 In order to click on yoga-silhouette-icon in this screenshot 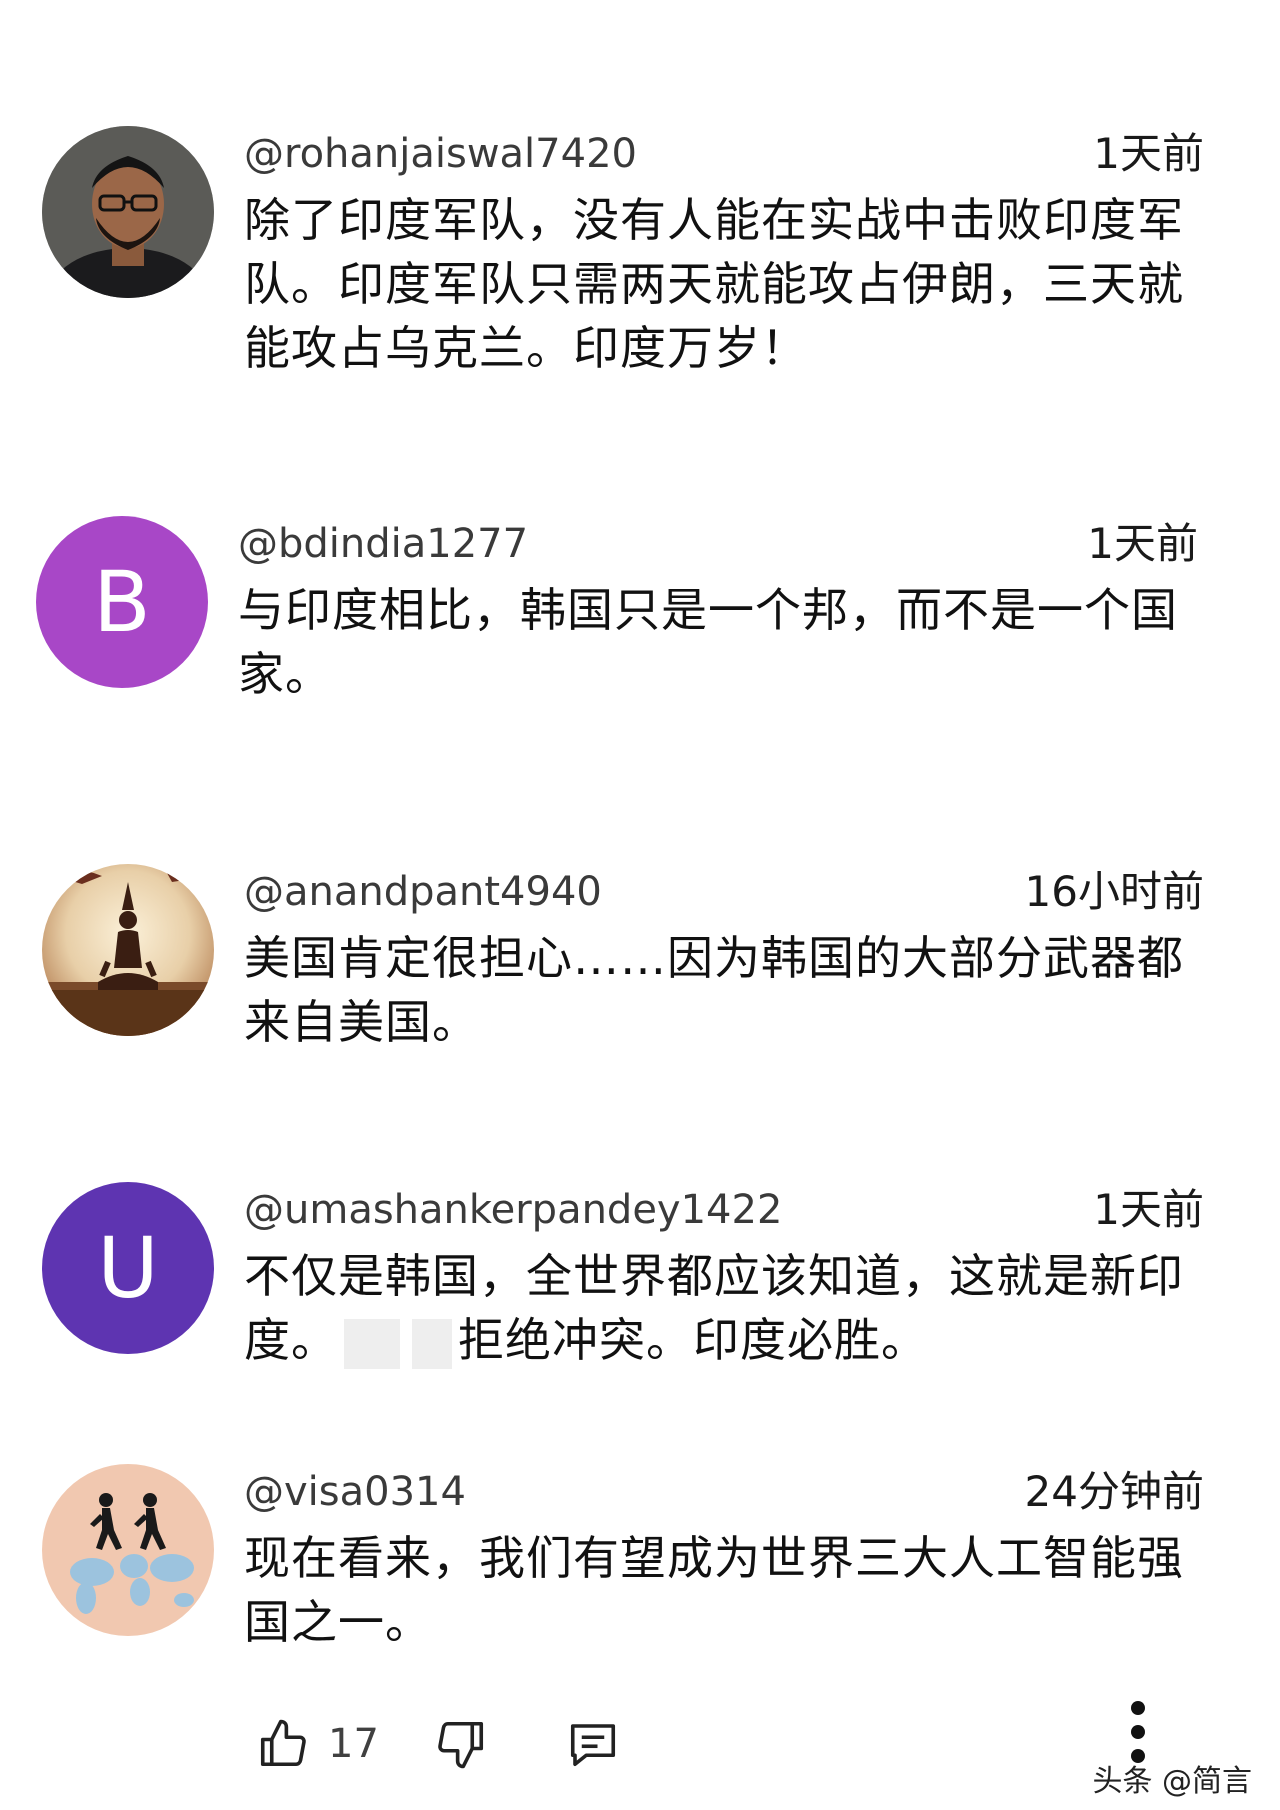, I will do `click(128, 950)`.